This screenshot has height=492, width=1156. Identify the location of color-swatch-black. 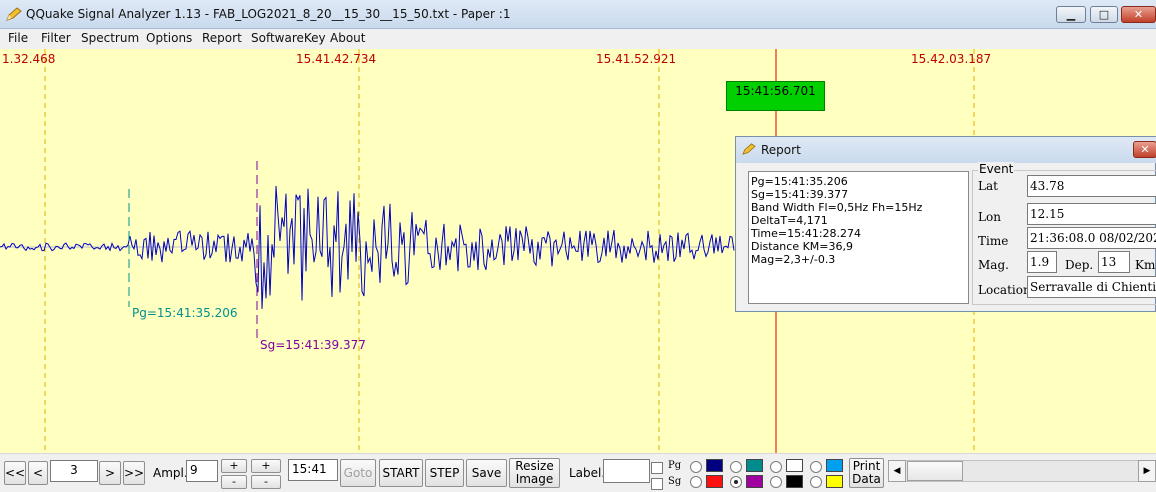
(794, 481).